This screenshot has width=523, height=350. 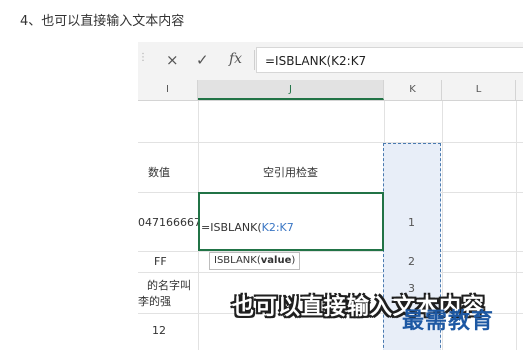 I want to click on cell-i-row1: 047166667, so click(x=169, y=222).